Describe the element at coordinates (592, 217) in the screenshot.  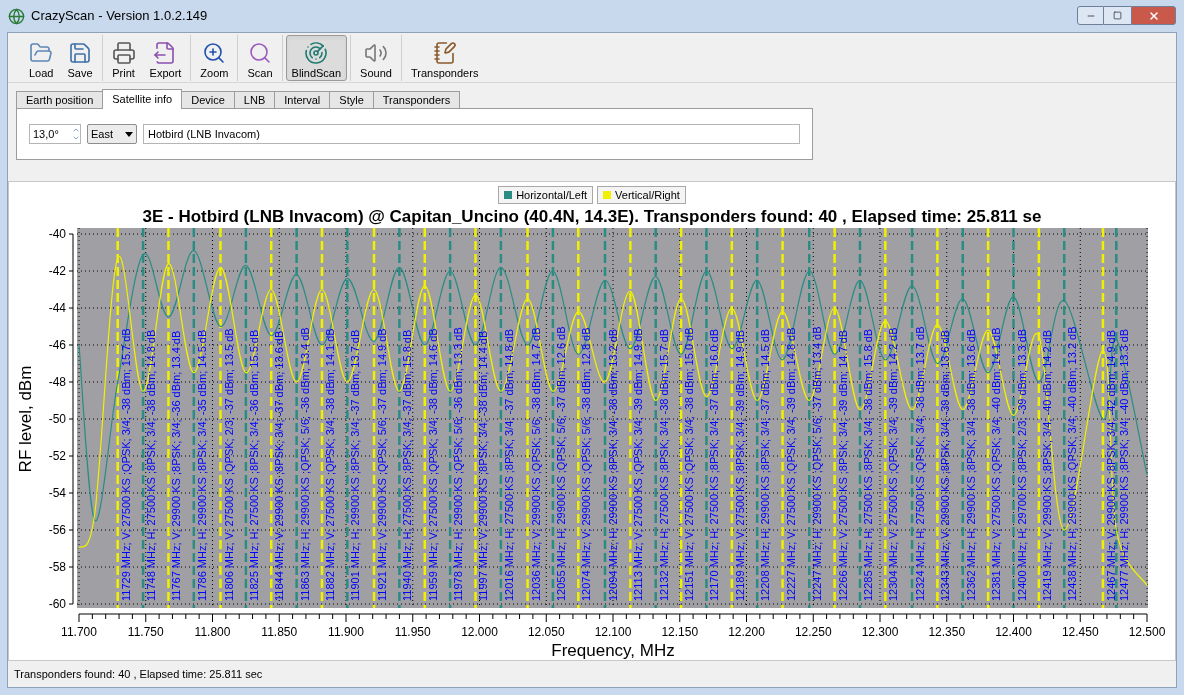
I see `chart-title: 3E - Hotbird (LNB Invacom) @ Capitan_Uncino (40.4N, 14.3E). Transponders found: 40 , Elapsed time: 25.811 se` at that location.